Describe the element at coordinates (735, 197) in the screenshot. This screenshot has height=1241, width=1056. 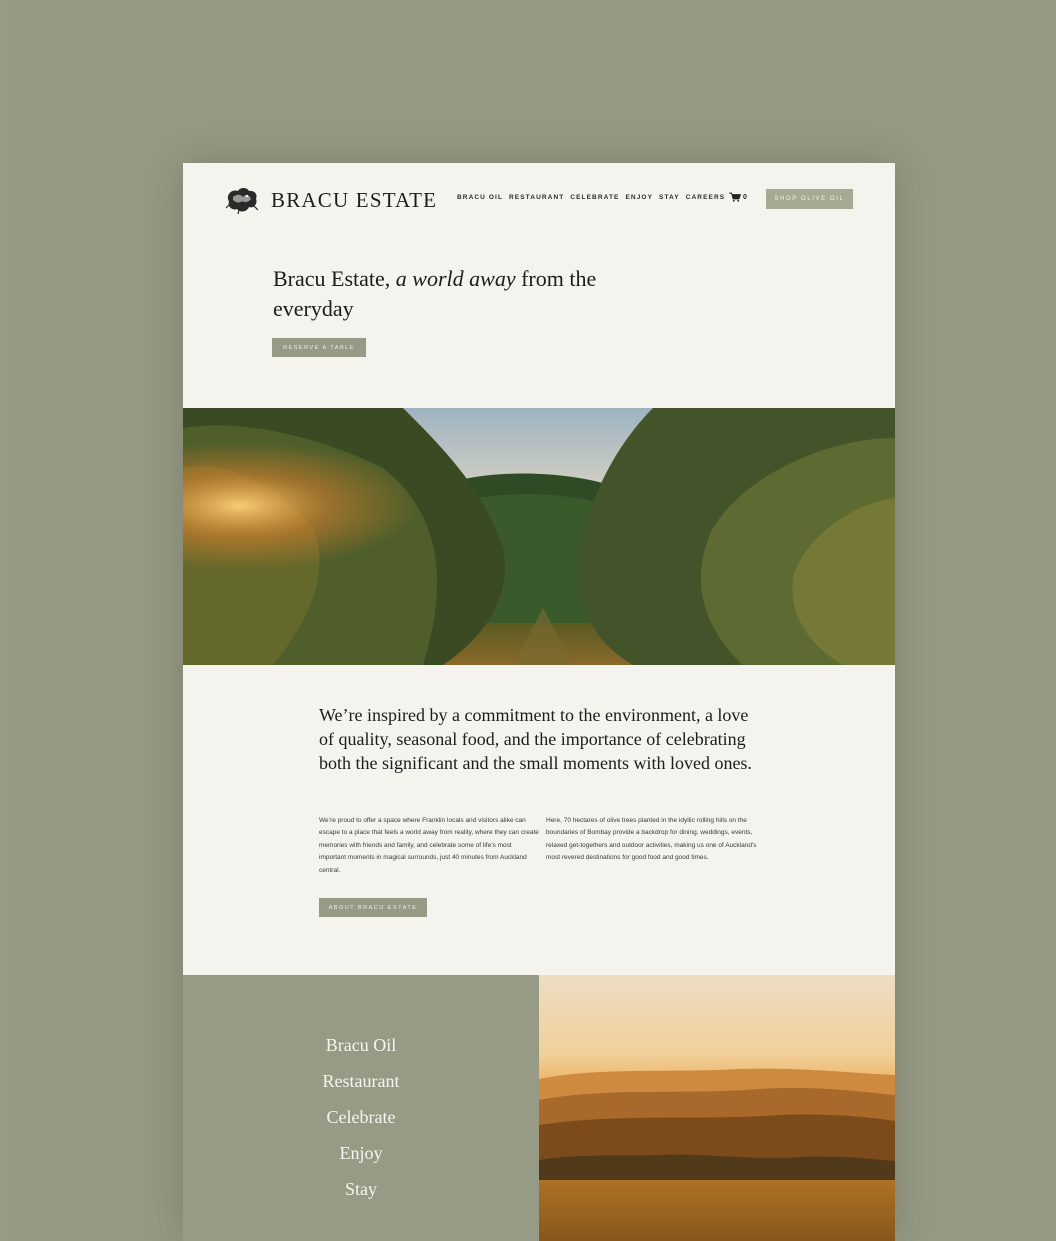
I see `cart-icon` at that location.